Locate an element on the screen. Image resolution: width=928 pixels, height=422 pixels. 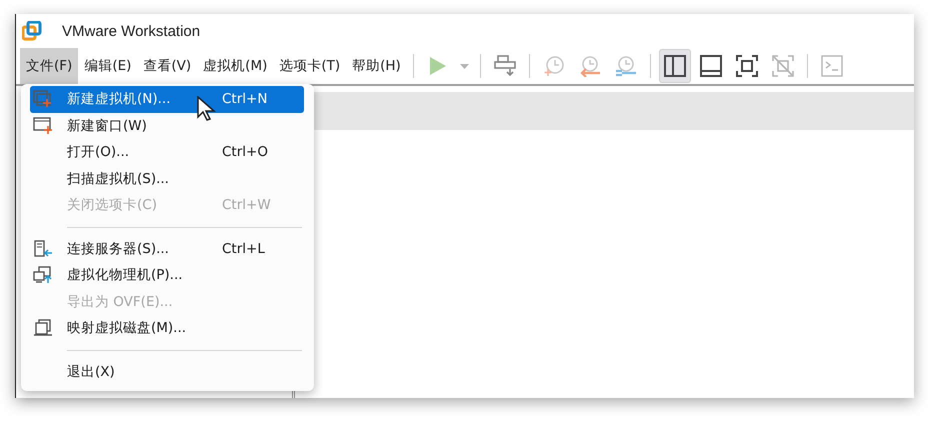
bottom-panel-icon is located at coordinates (711, 66).